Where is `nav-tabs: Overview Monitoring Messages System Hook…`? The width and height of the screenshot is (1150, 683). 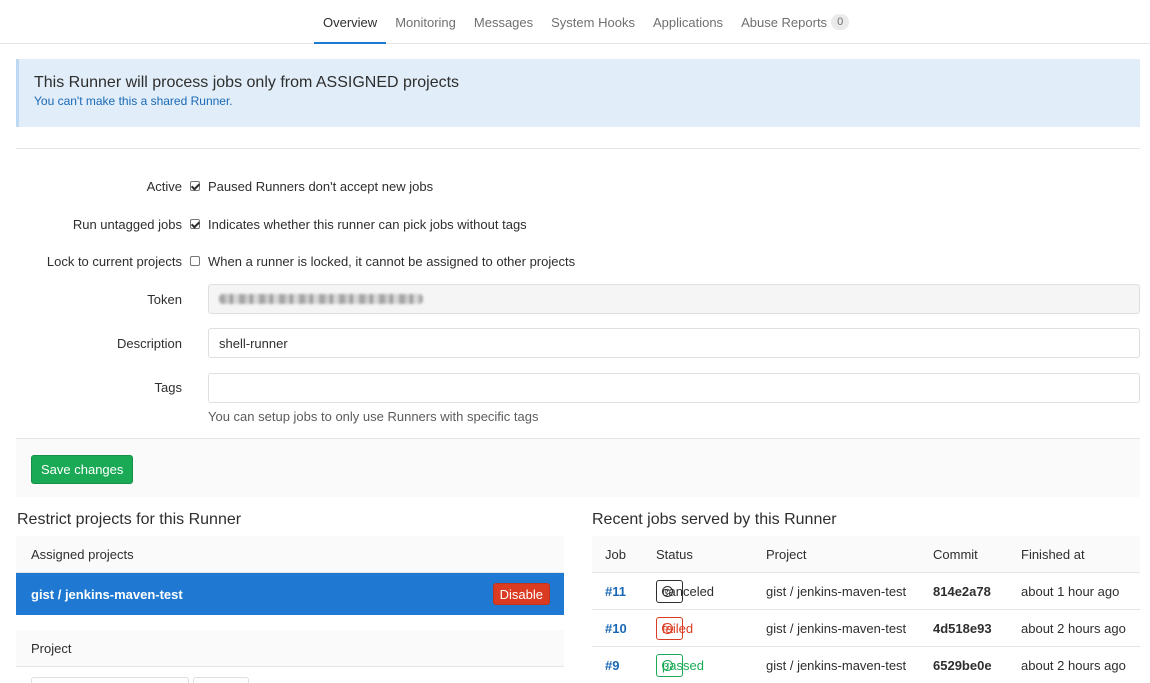
nav-tabs: Overview Monitoring Messages System Hook… is located at coordinates (586, 22).